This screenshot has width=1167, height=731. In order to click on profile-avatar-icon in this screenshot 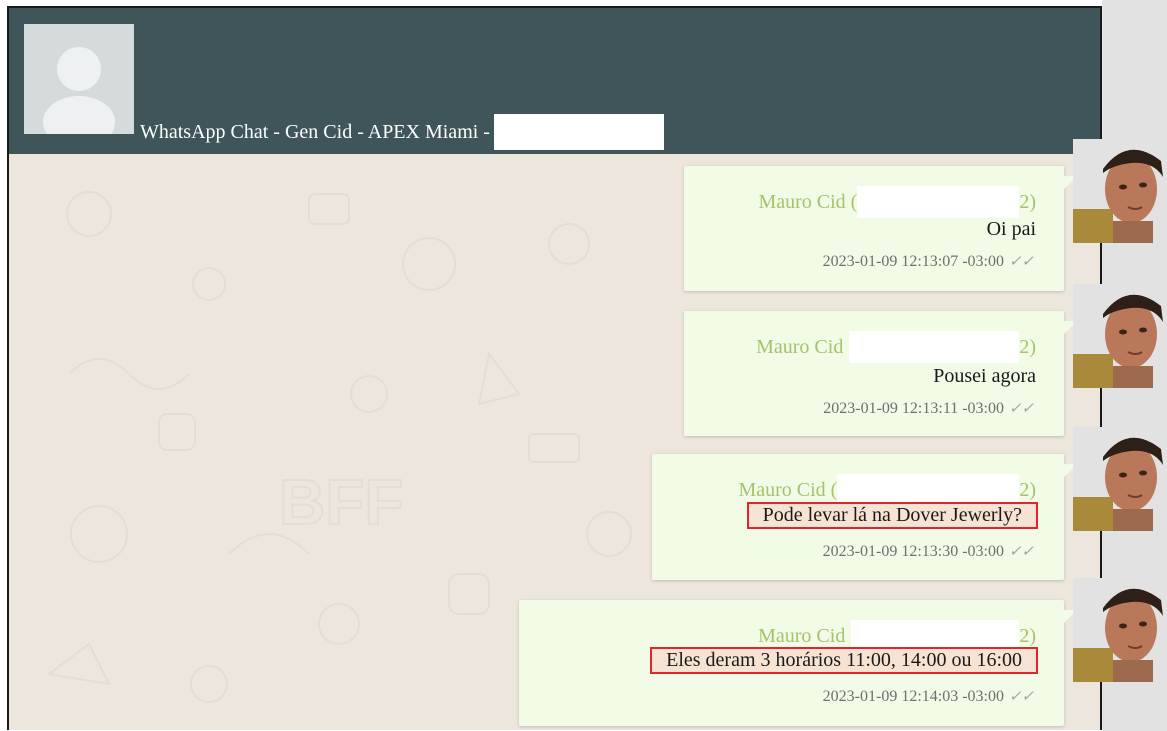, I will do `click(79, 79)`.